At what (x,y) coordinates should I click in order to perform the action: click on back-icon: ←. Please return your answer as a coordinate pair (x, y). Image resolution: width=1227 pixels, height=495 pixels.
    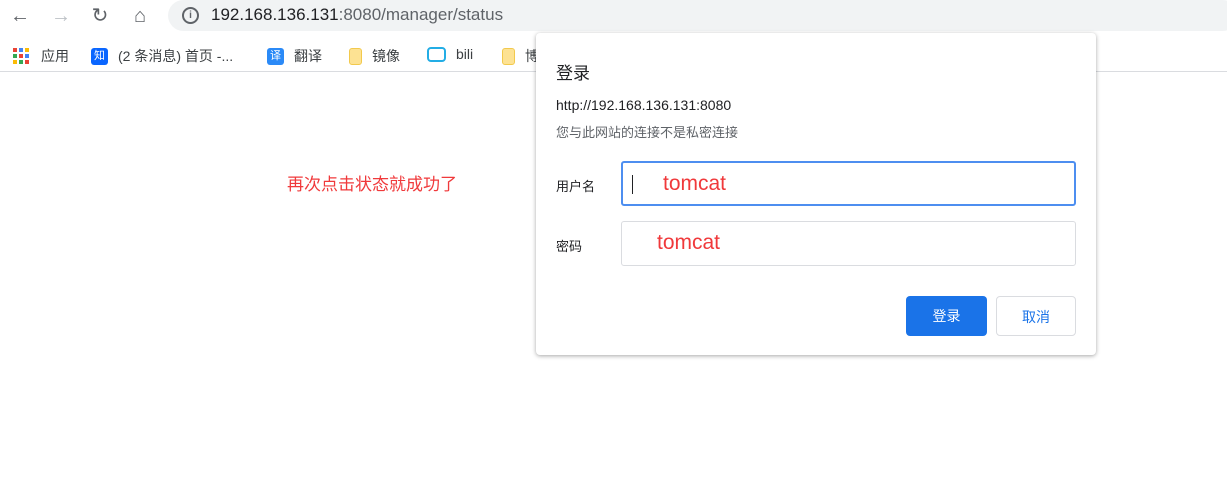
    Looking at the image, I should click on (20, 16).